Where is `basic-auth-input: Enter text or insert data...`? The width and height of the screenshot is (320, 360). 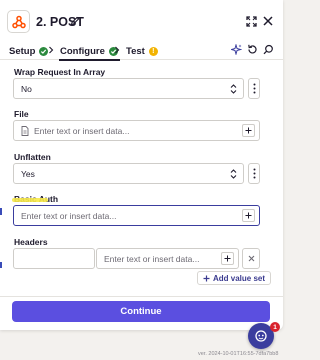
basic-auth-input: Enter text or insert data... is located at coordinates (136, 215).